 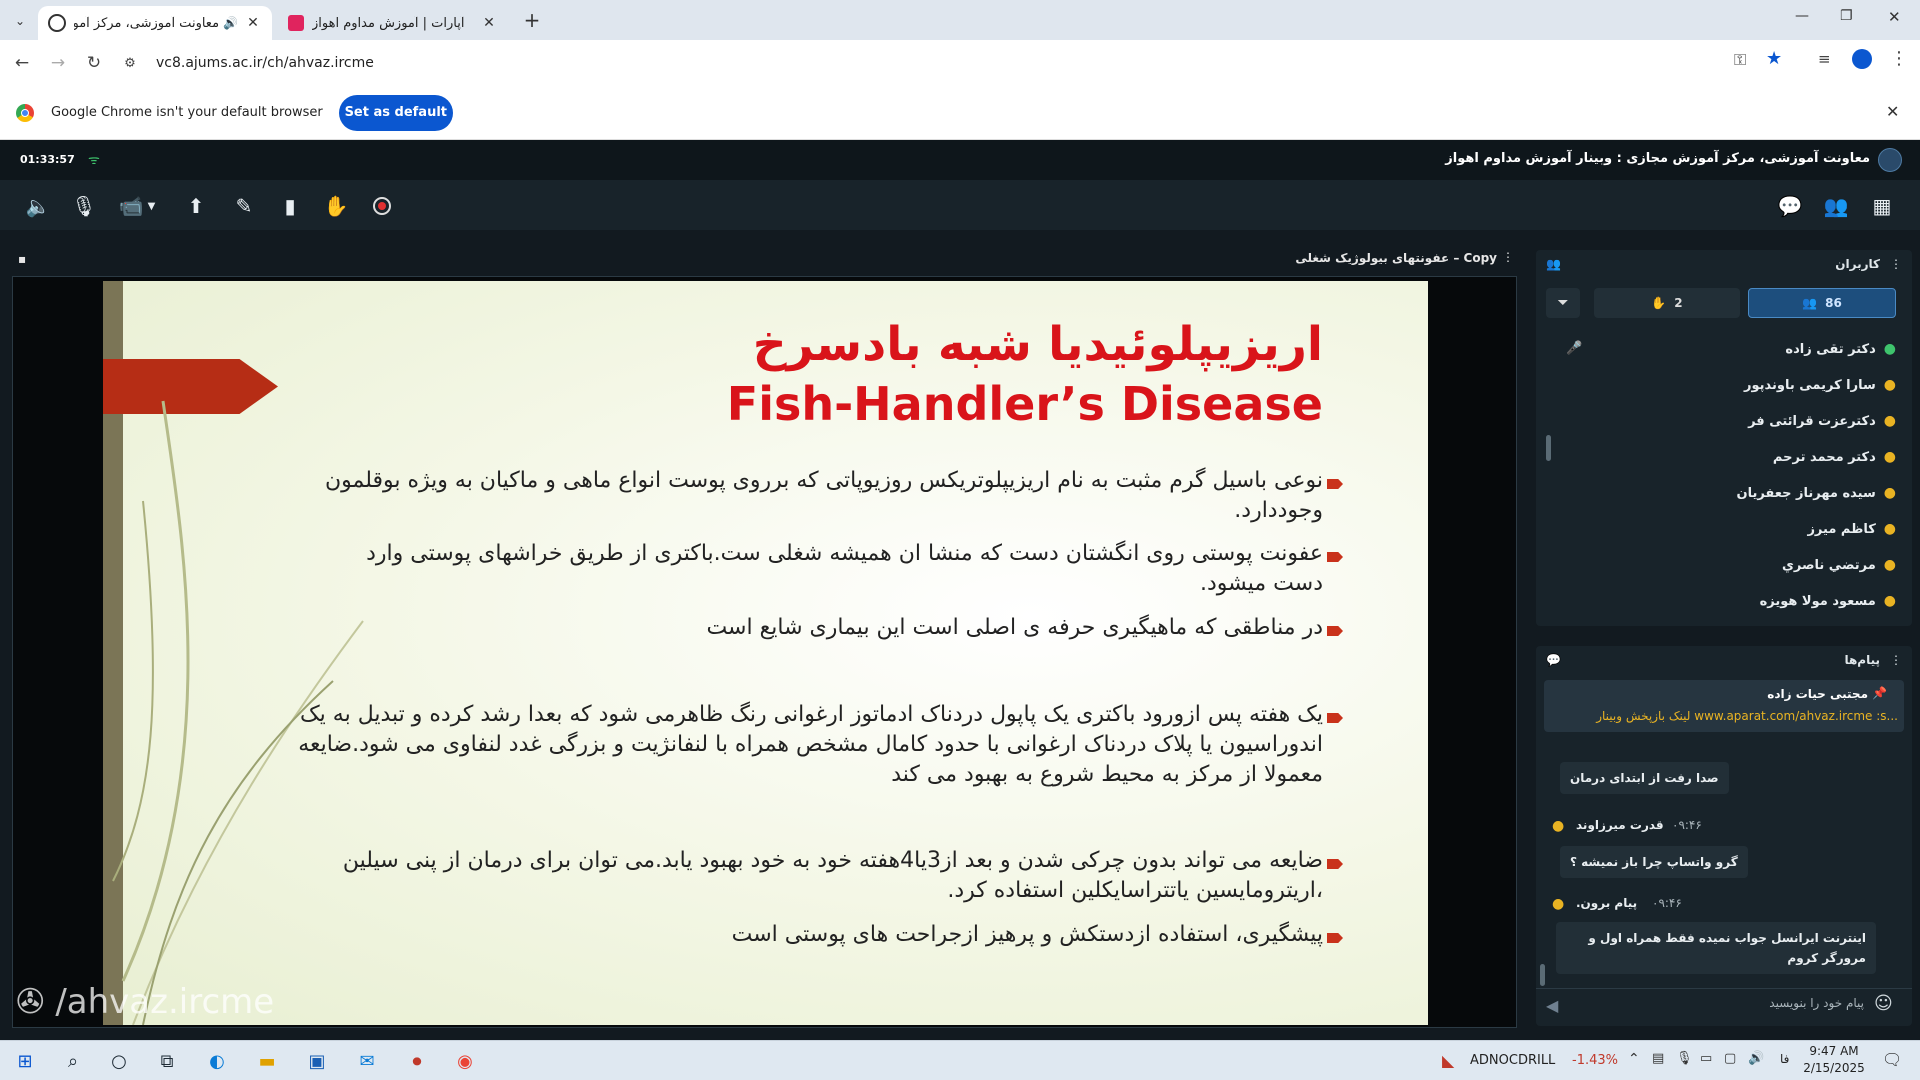 What do you see at coordinates (155, 23) in the screenshot?
I see `tab-active: معاونت آموزشی، مرکز آموزش 🔊 ✕` at bounding box center [155, 23].